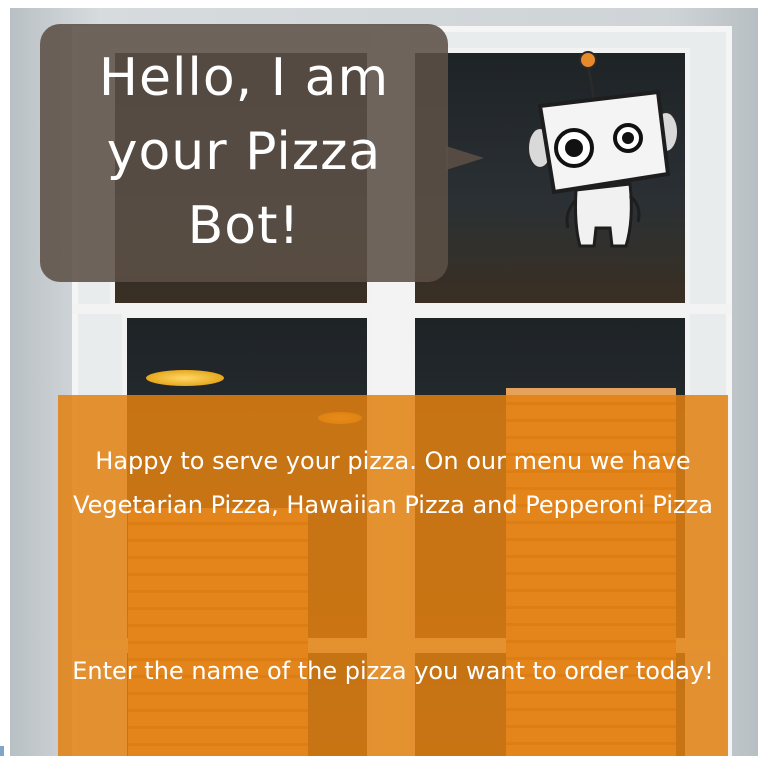 This screenshot has width=766, height=764. I want to click on window-rail, so click(402, 309).